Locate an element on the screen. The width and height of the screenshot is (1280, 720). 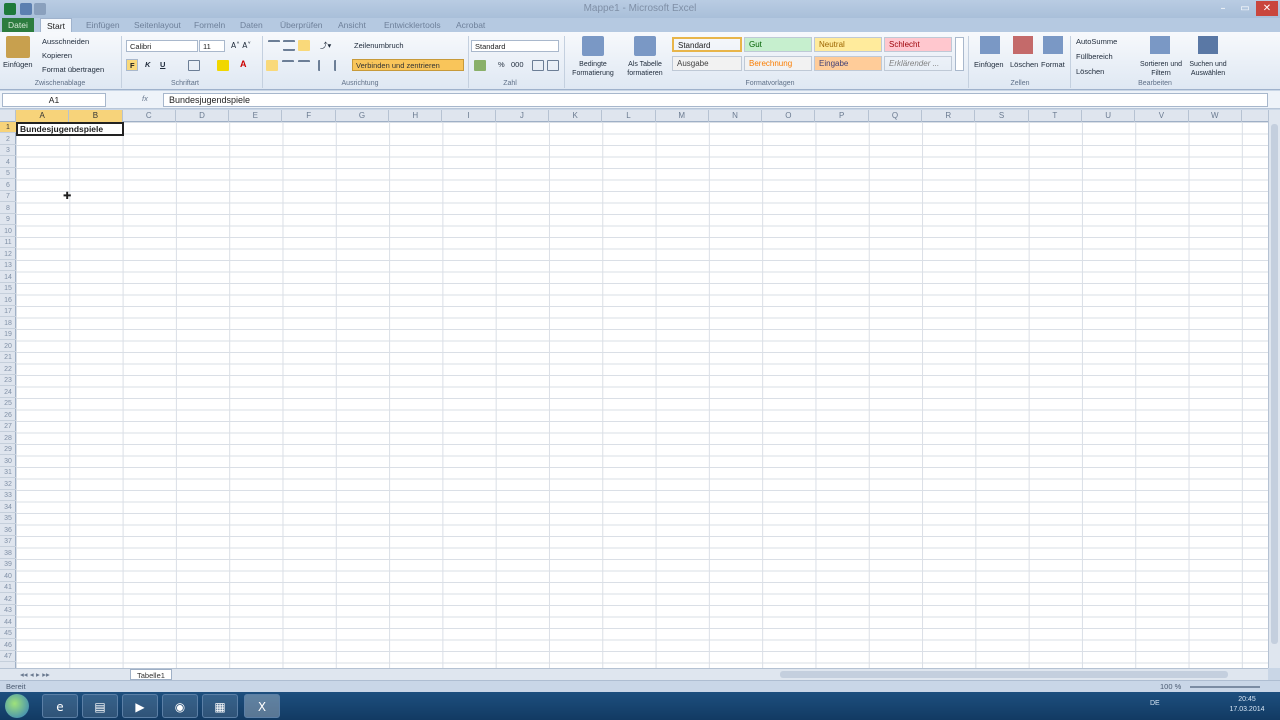
row-header: 45 is located at coordinates (8, 633).